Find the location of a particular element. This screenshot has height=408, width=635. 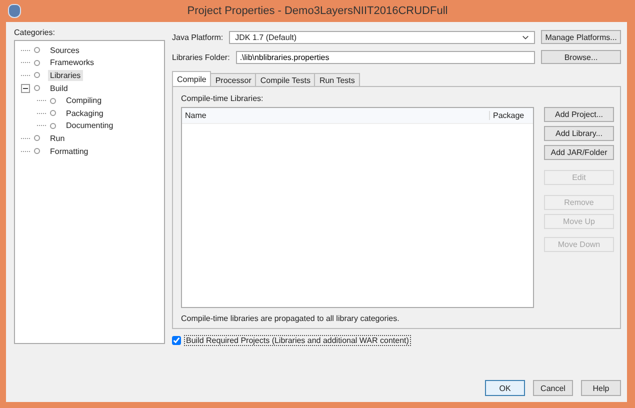

tree-item: Frameworks is located at coordinates (72, 62).